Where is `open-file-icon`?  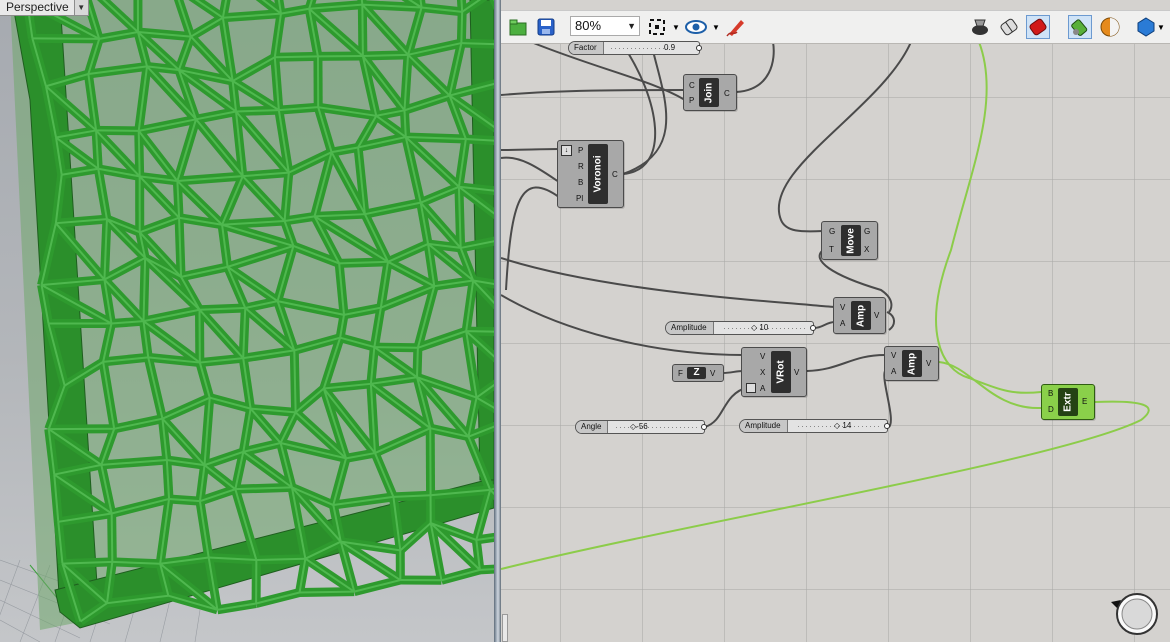 open-file-icon is located at coordinates (518, 27).